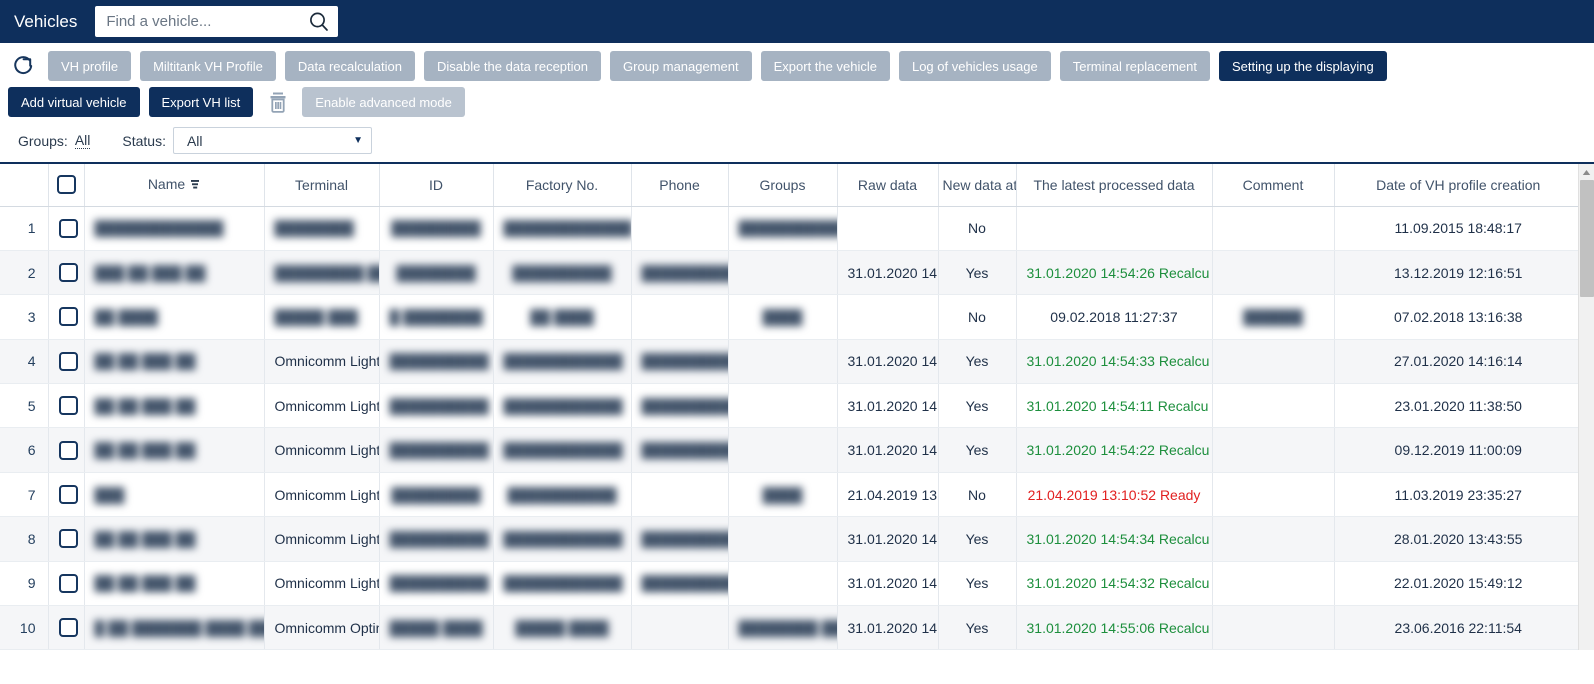  Describe the element at coordinates (322, 317) in the screenshot. I see `cell-terminal: █████ ███` at that location.